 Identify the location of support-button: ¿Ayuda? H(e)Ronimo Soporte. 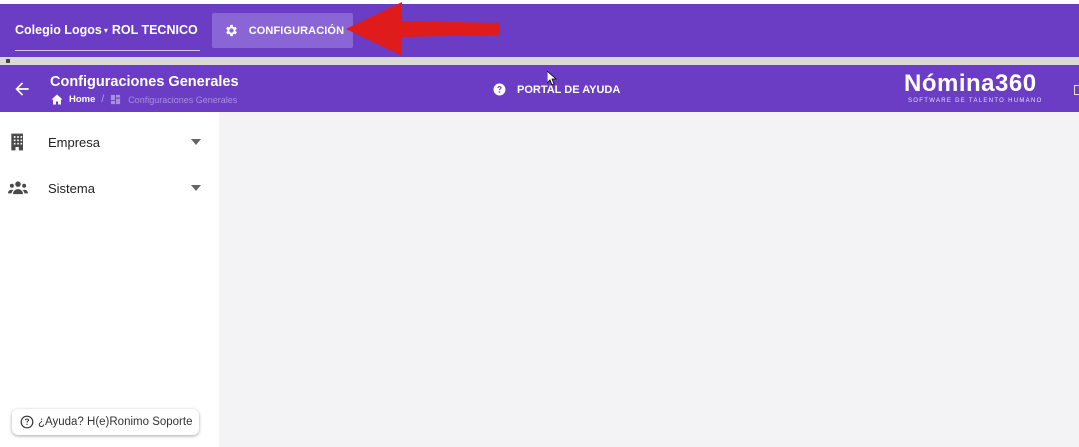
(105, 422).